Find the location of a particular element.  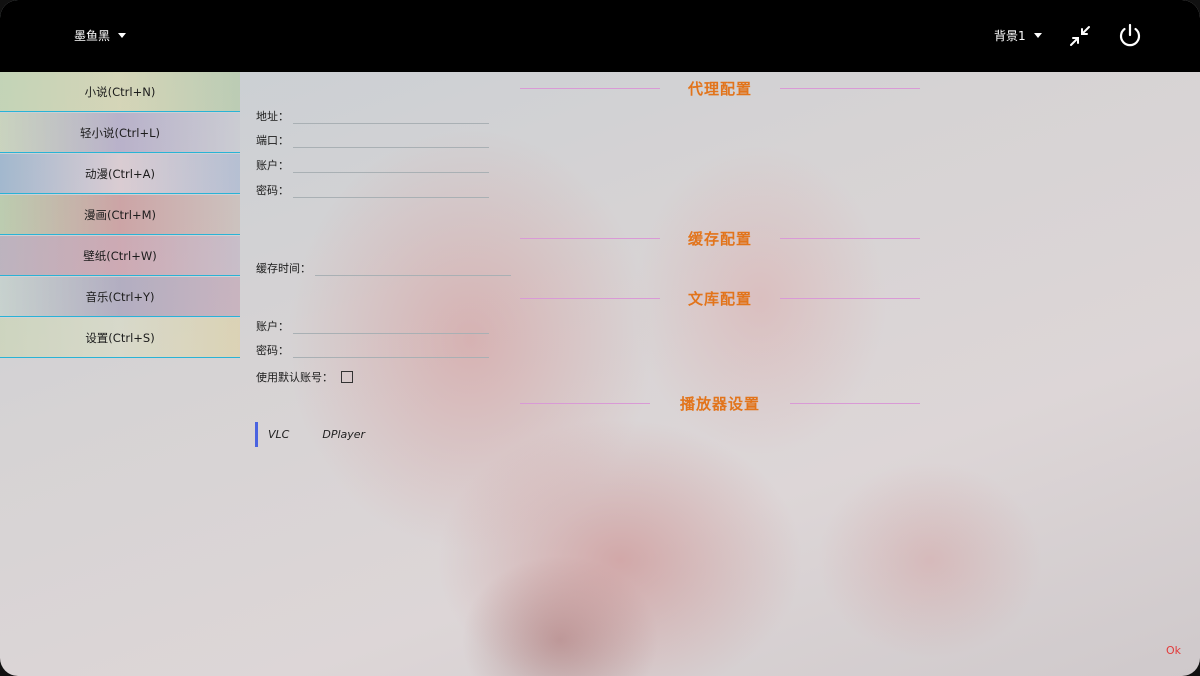

cache-time-label: 缓存时间： is located at coordinates (283, 268).